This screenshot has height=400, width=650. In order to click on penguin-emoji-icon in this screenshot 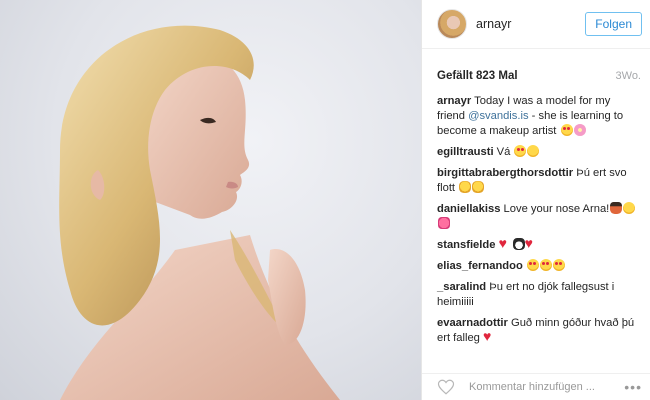, I will do `click(518, 244)`.